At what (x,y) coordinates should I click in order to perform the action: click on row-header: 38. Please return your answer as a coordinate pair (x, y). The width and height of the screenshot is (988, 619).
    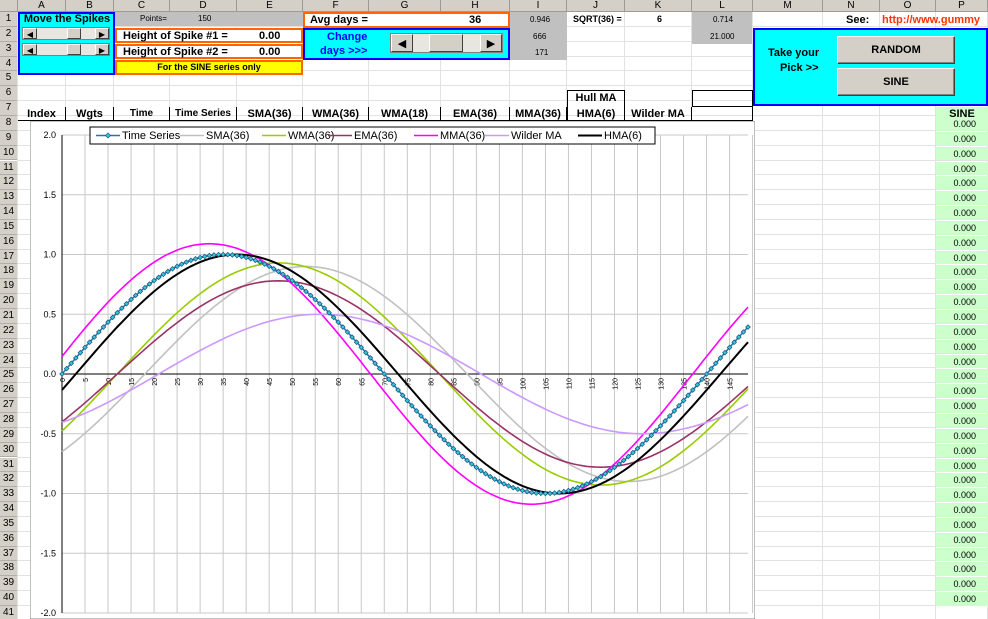
    Looking at the image, I should click on (9, 569).